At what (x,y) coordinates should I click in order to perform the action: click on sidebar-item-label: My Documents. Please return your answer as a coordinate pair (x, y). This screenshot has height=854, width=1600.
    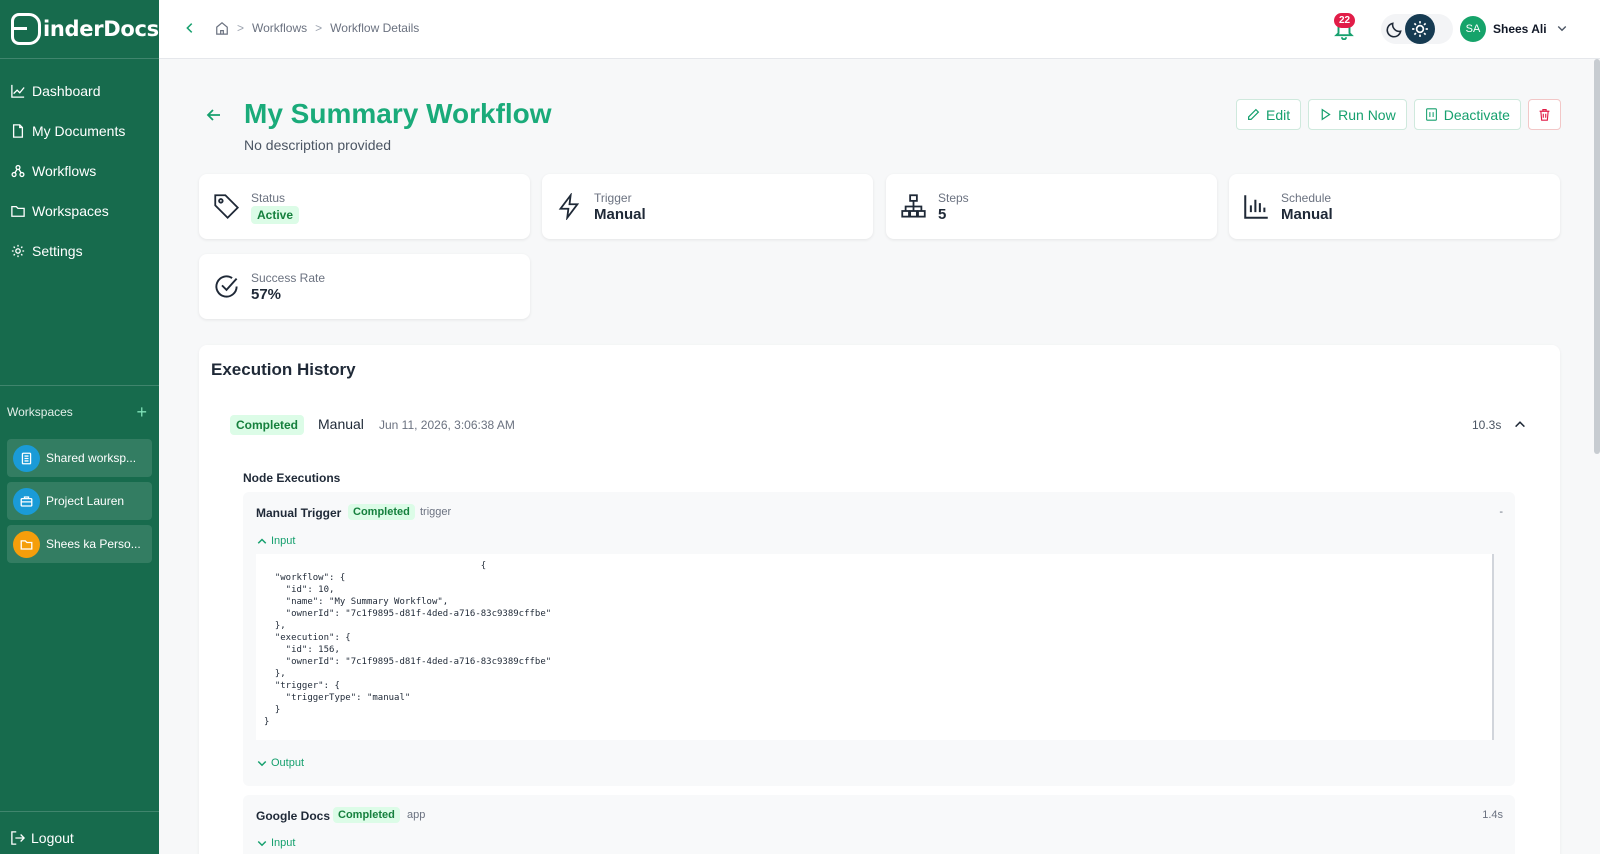
    Looking at the image, I should click on (79, 131).